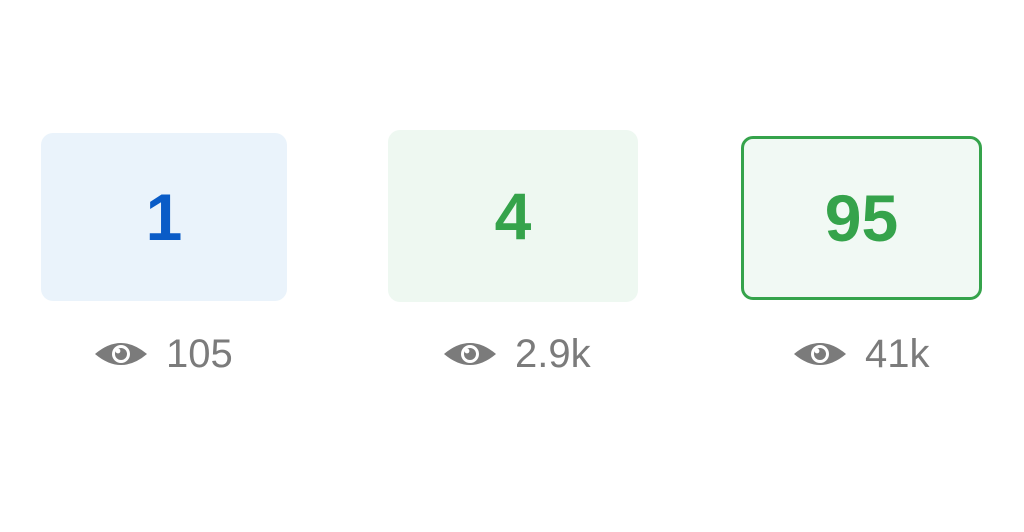  What do you see at coordinates (897, 353) in the screenshot?
I see `view-count-label: 41k` at bounding box center [897, 353].